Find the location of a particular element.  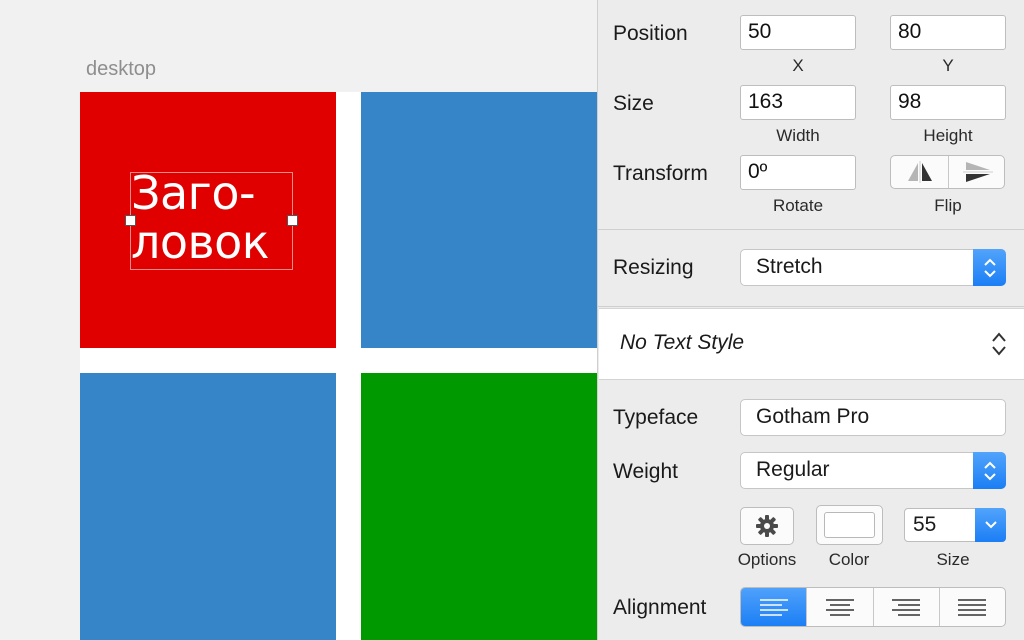

alignment-segmented-control is located at coordinates (873, 607).